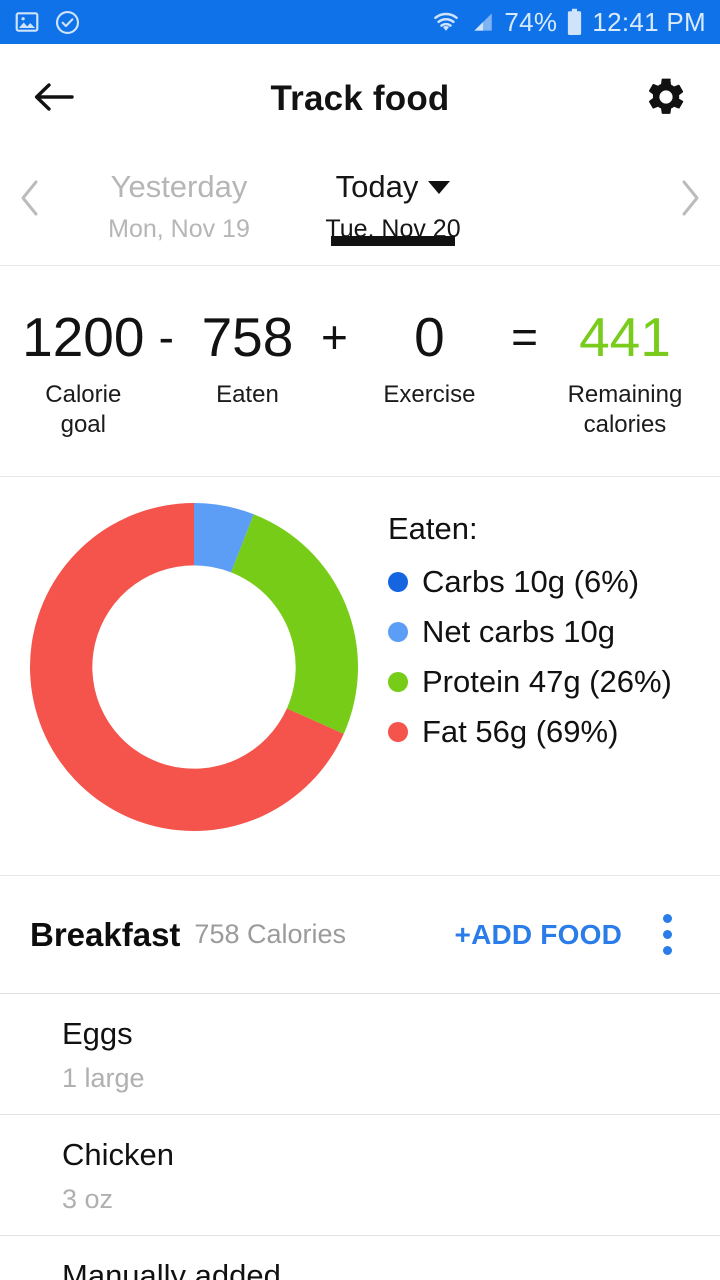 This screenshot has width=720, height=1280. Describe the element at coordinates (520, 731) in the screenshot. I see `legend-label-fat: Fat 56g (69%)` at that location.